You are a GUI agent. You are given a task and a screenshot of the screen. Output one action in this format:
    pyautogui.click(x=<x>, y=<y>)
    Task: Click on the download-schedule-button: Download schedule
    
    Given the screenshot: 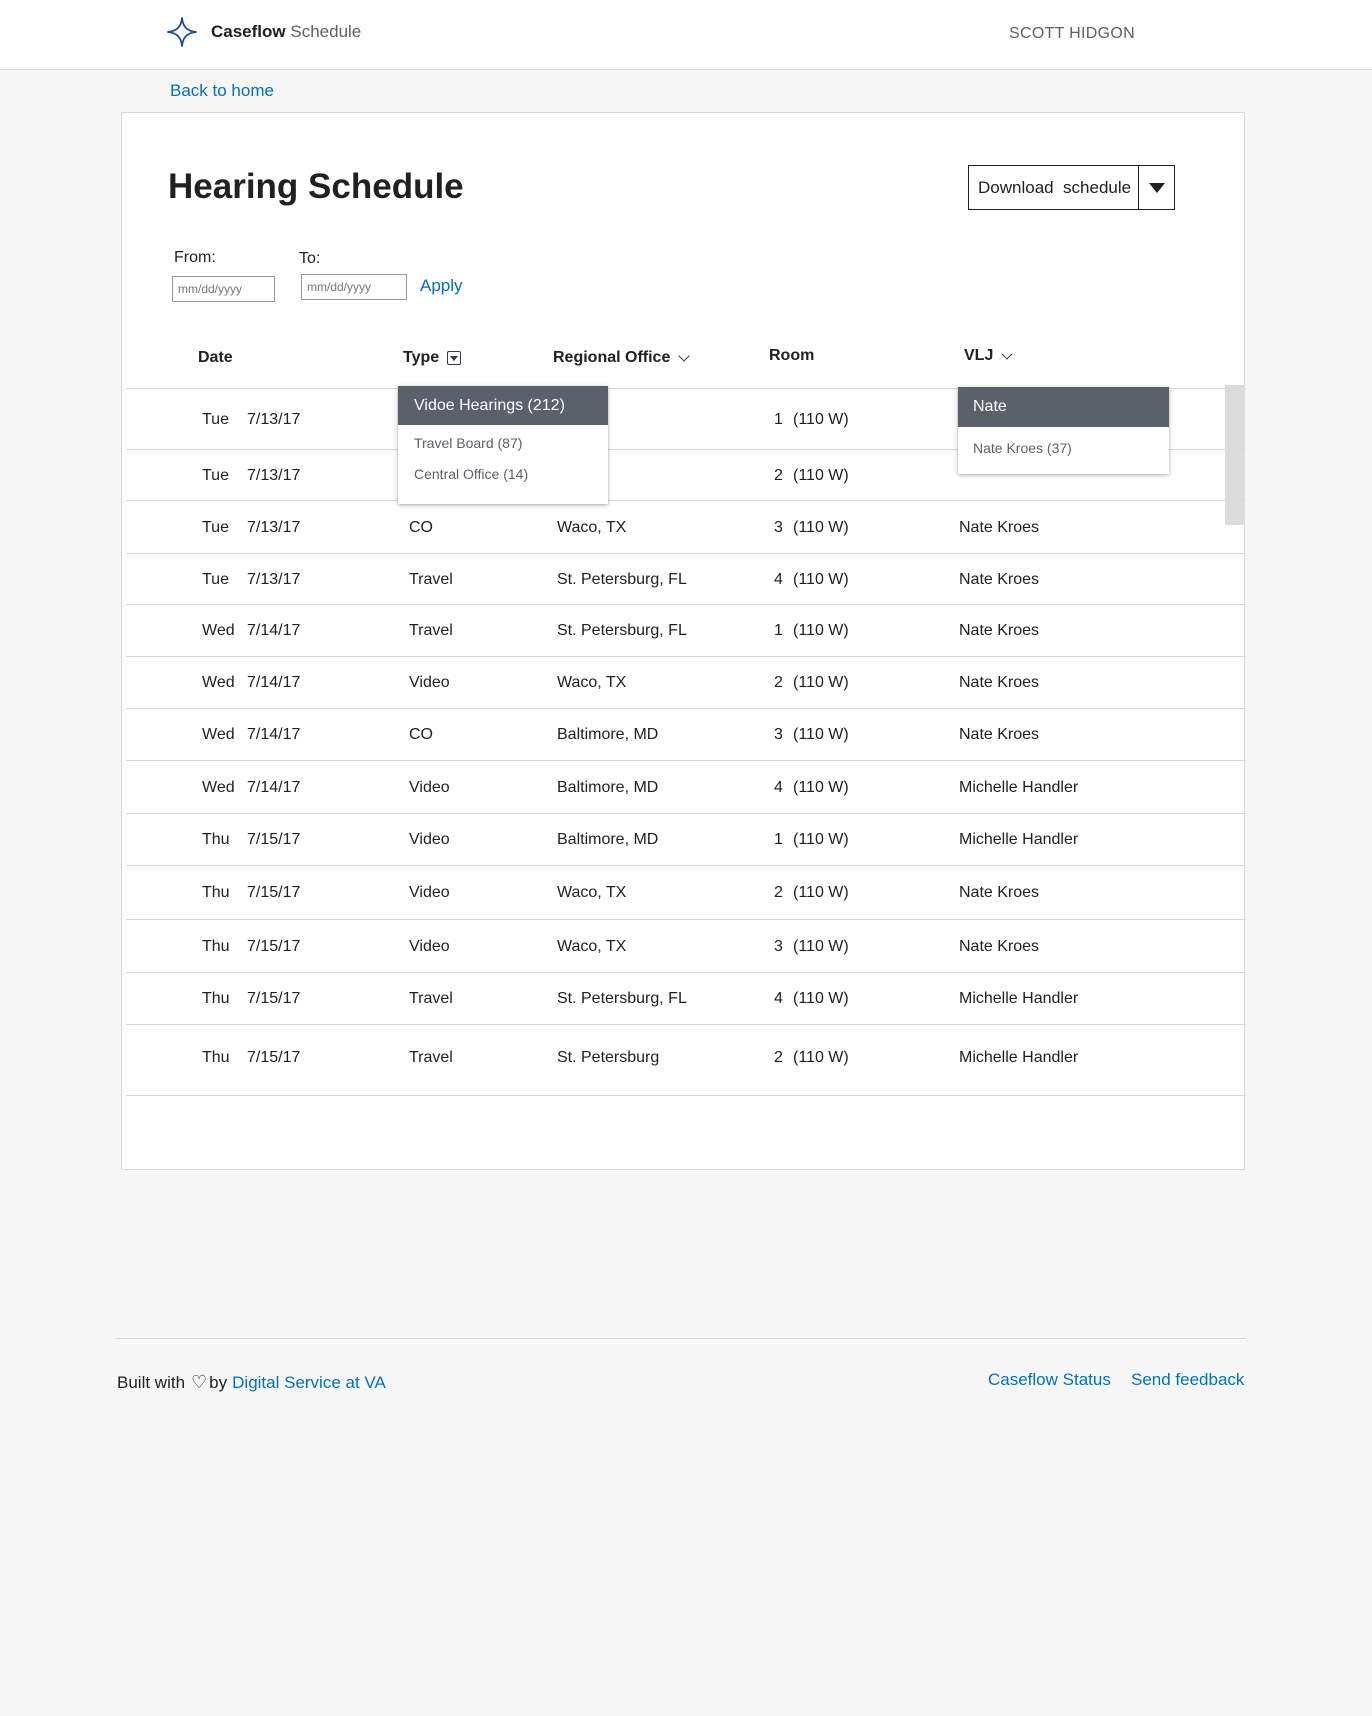 What is the action you would take?
    pyautogui.click(x=1071, y=187)
    